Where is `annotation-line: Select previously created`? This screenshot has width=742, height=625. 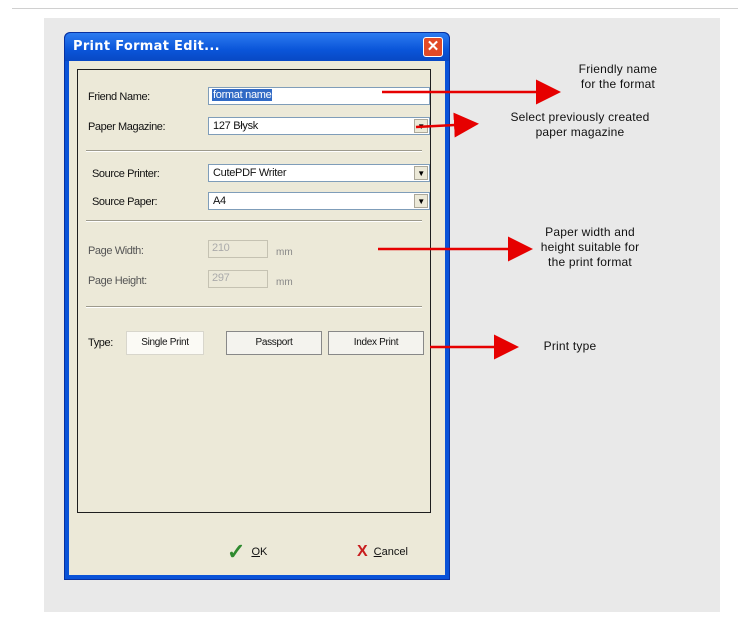 annotation-line: Select previously created is located at coordinates (580, 117).